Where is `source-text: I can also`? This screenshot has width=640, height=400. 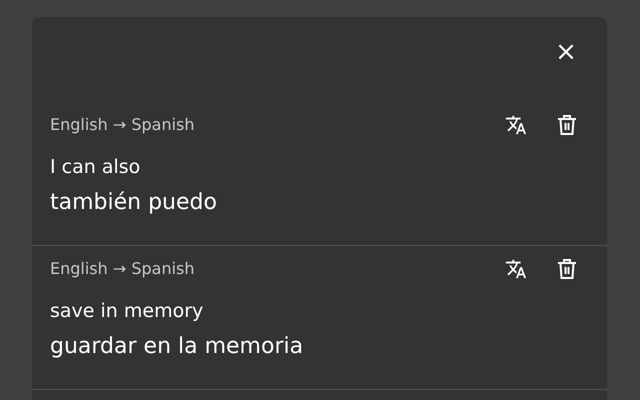
source-text: I can also is located at coordinates (95, 167).